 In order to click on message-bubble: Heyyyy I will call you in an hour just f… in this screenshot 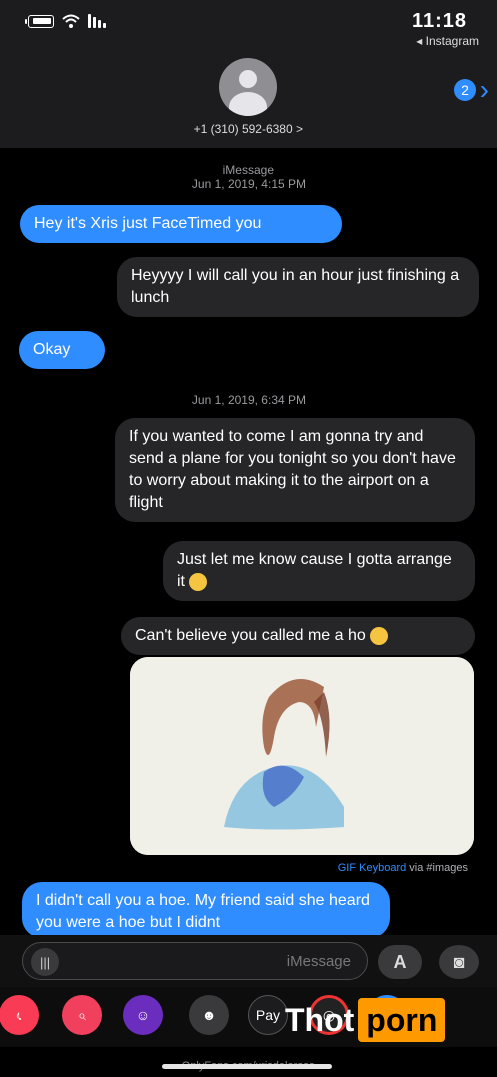, I will do `click(298, 287)`.